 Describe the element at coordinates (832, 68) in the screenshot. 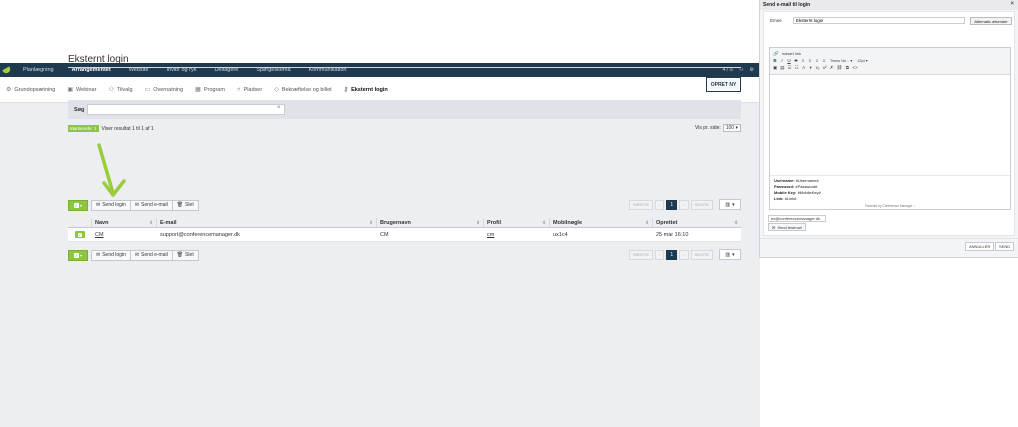

I see `clear-format-icon: ✗` at that location.